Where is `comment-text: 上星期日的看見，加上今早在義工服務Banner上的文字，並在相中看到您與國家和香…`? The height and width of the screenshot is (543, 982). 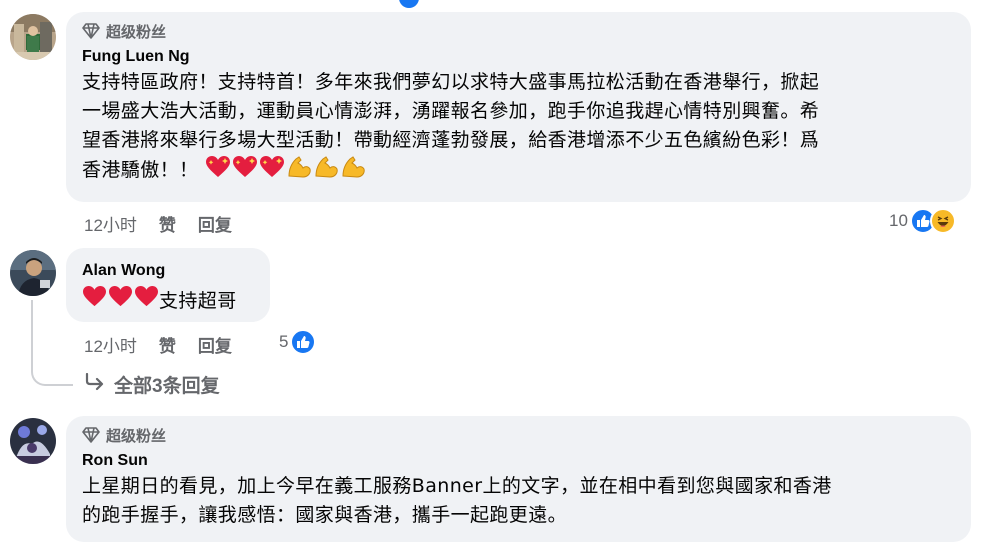 comment-text: 上星期日的看見，加上今早在義工服務Banner上的文字，並在相中看到您與國家和香… is located at coordinates (518, 501).